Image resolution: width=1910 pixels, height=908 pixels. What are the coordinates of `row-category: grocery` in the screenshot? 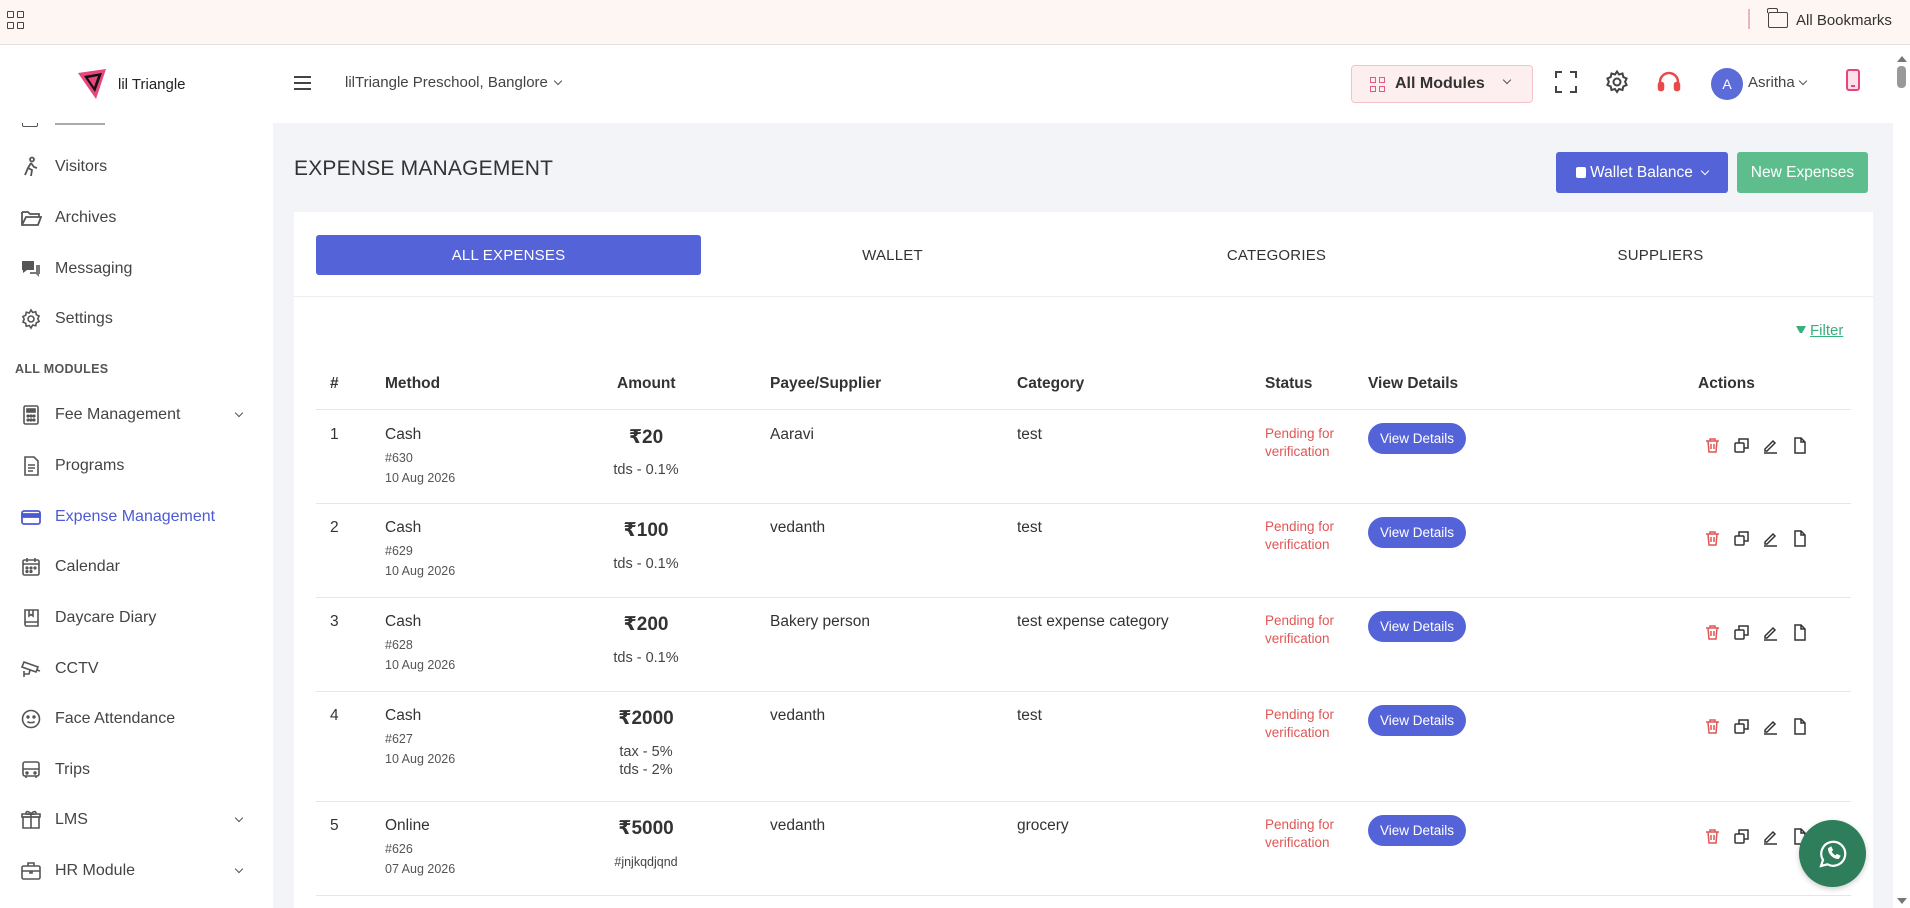 It's located at (1043, 825).